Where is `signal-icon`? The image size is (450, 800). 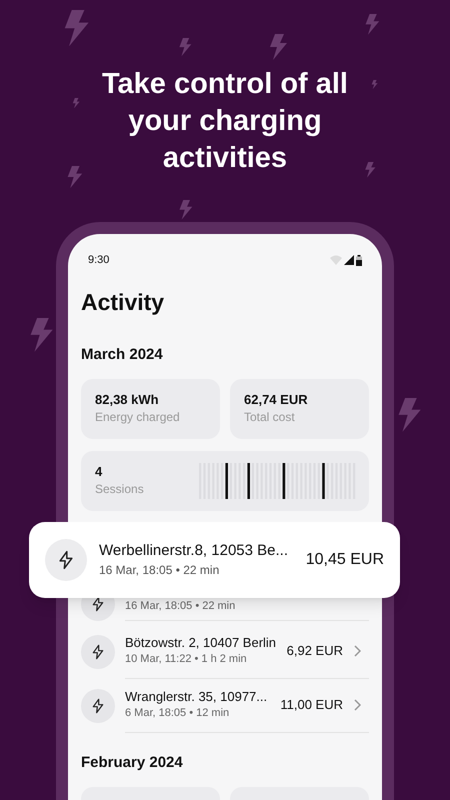
signal-icon is located at coordinates (349, 260).